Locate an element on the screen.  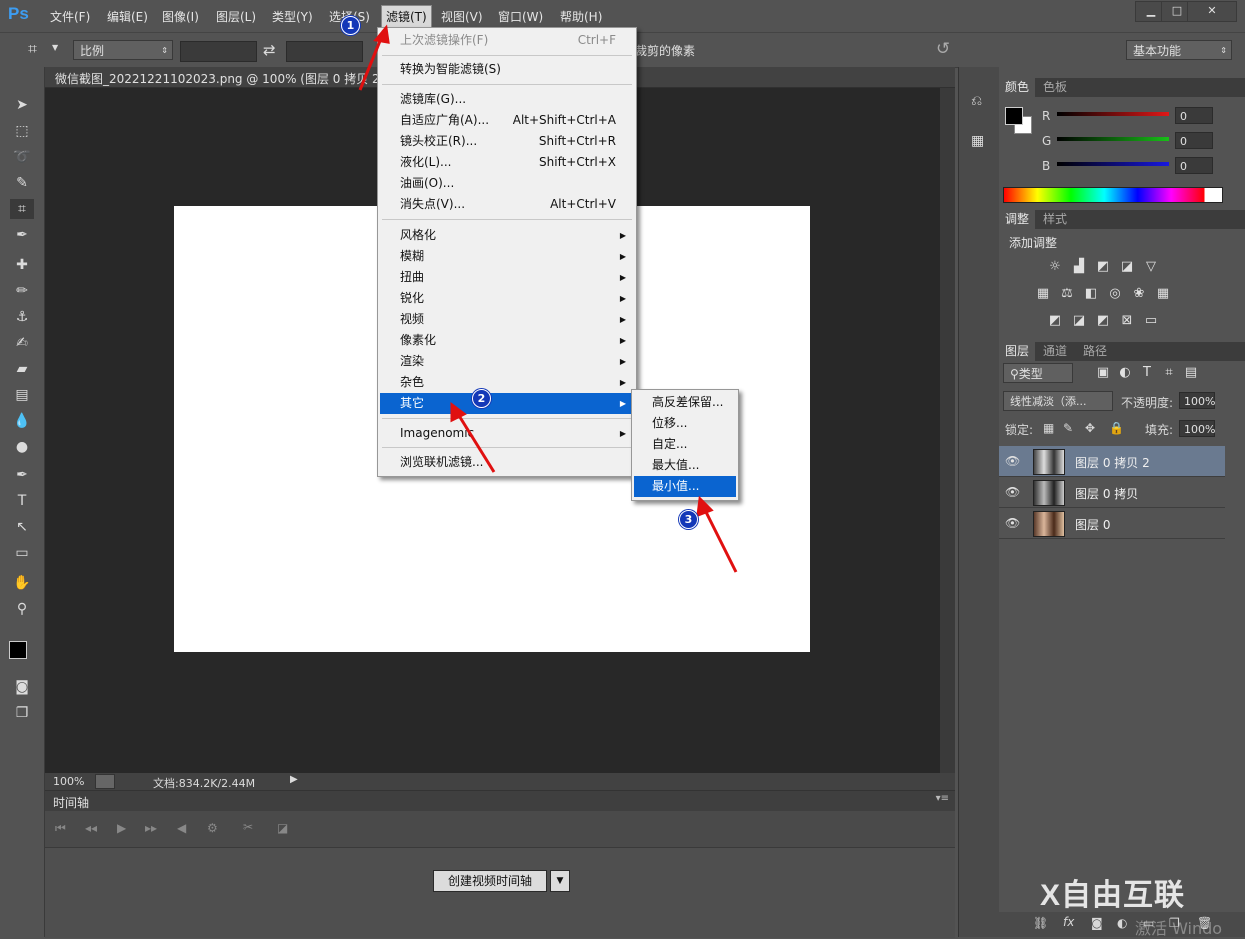
step-badge: 3 is located at coordinates (688, 519).